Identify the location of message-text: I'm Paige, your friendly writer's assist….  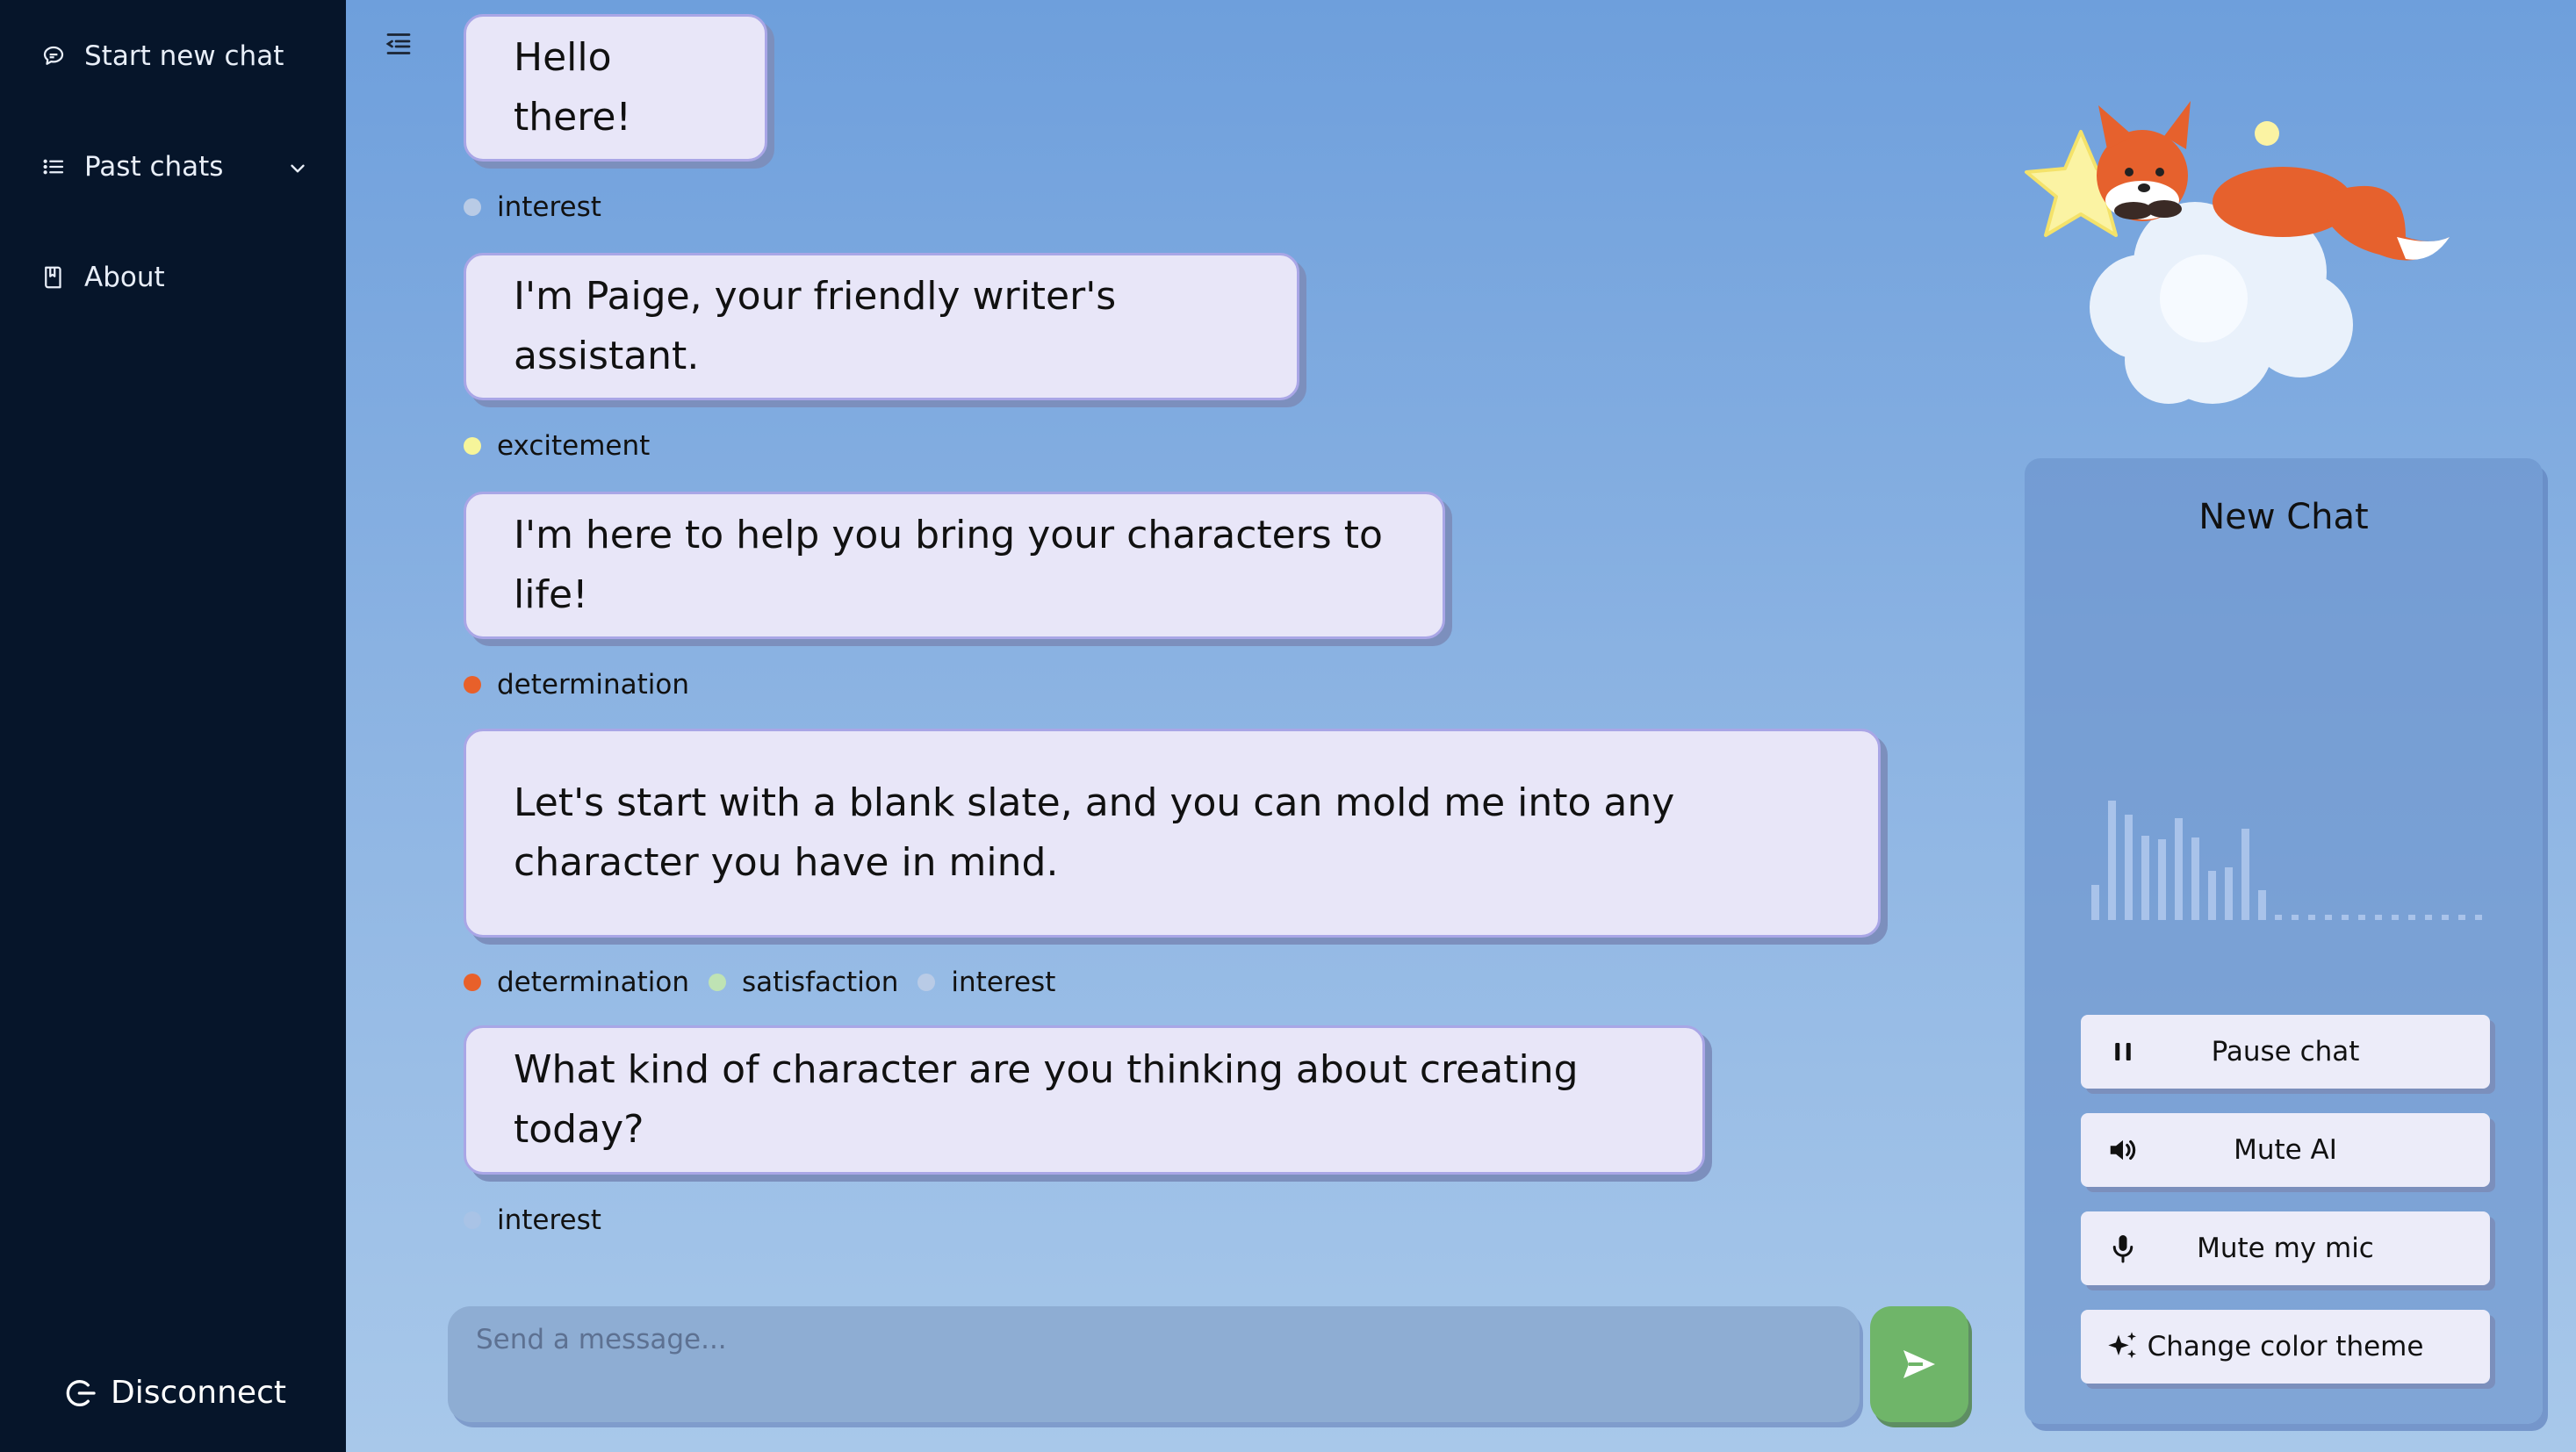
(815, 326).